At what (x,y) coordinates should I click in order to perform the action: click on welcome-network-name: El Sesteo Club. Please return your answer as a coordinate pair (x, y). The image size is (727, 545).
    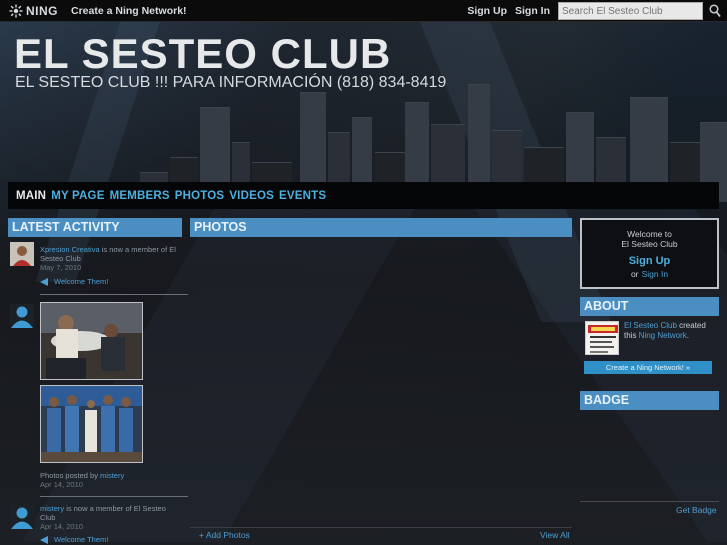
    Looking at the image, I should click on (649, 244).